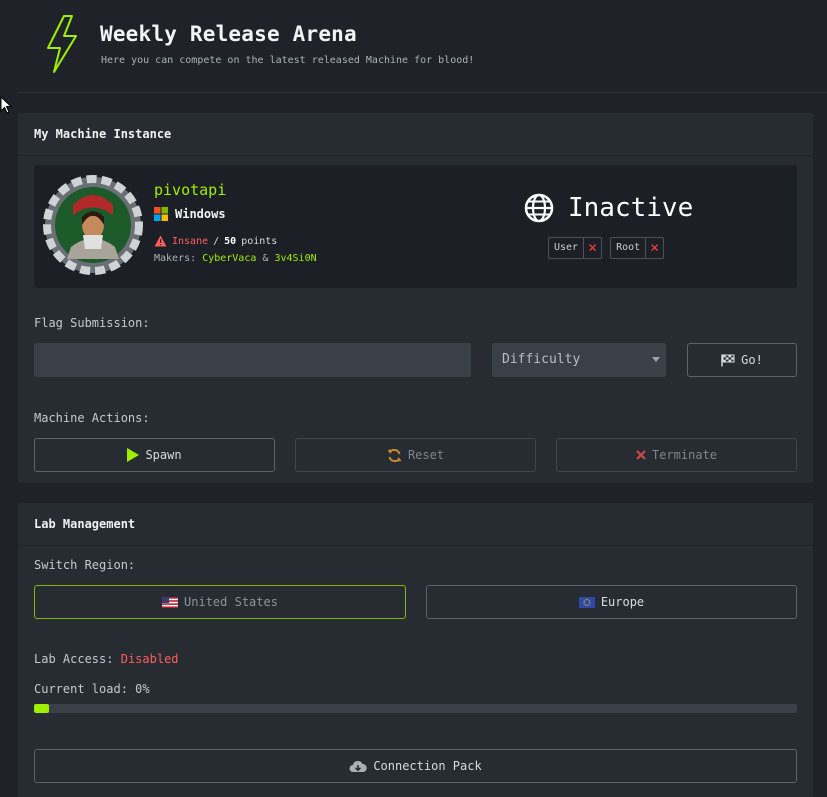 This screenshot has width=827, height=797. I want to click on region-eu-label: Europe, so click(622, 602).